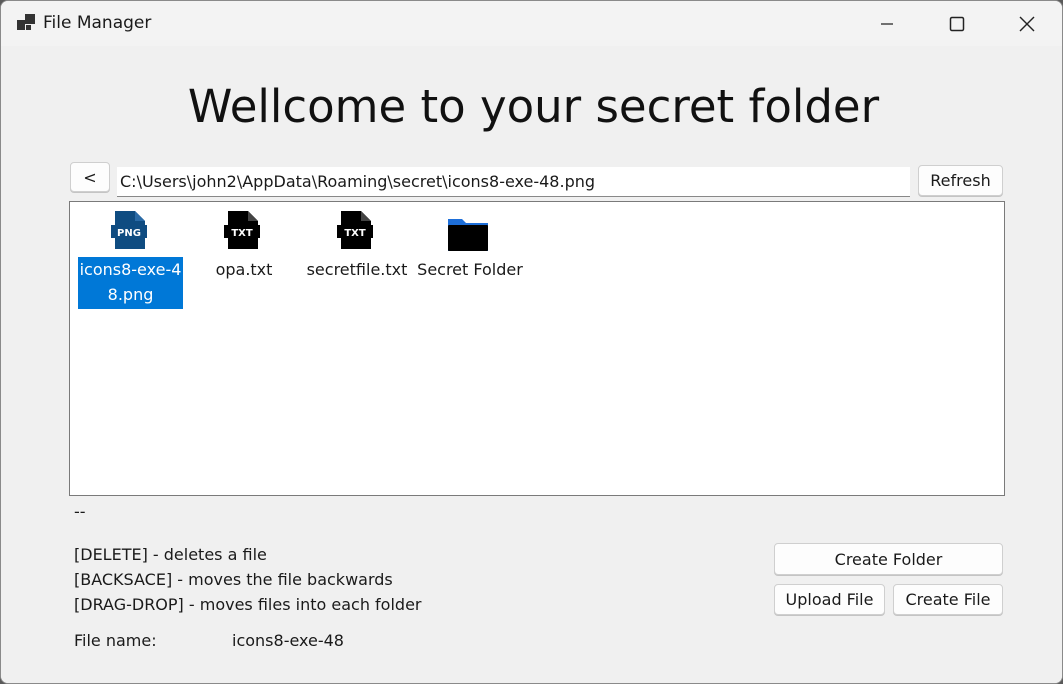 The image size is (1063, 684). I want to click on title-bar: File Manager, so click(531, 23).